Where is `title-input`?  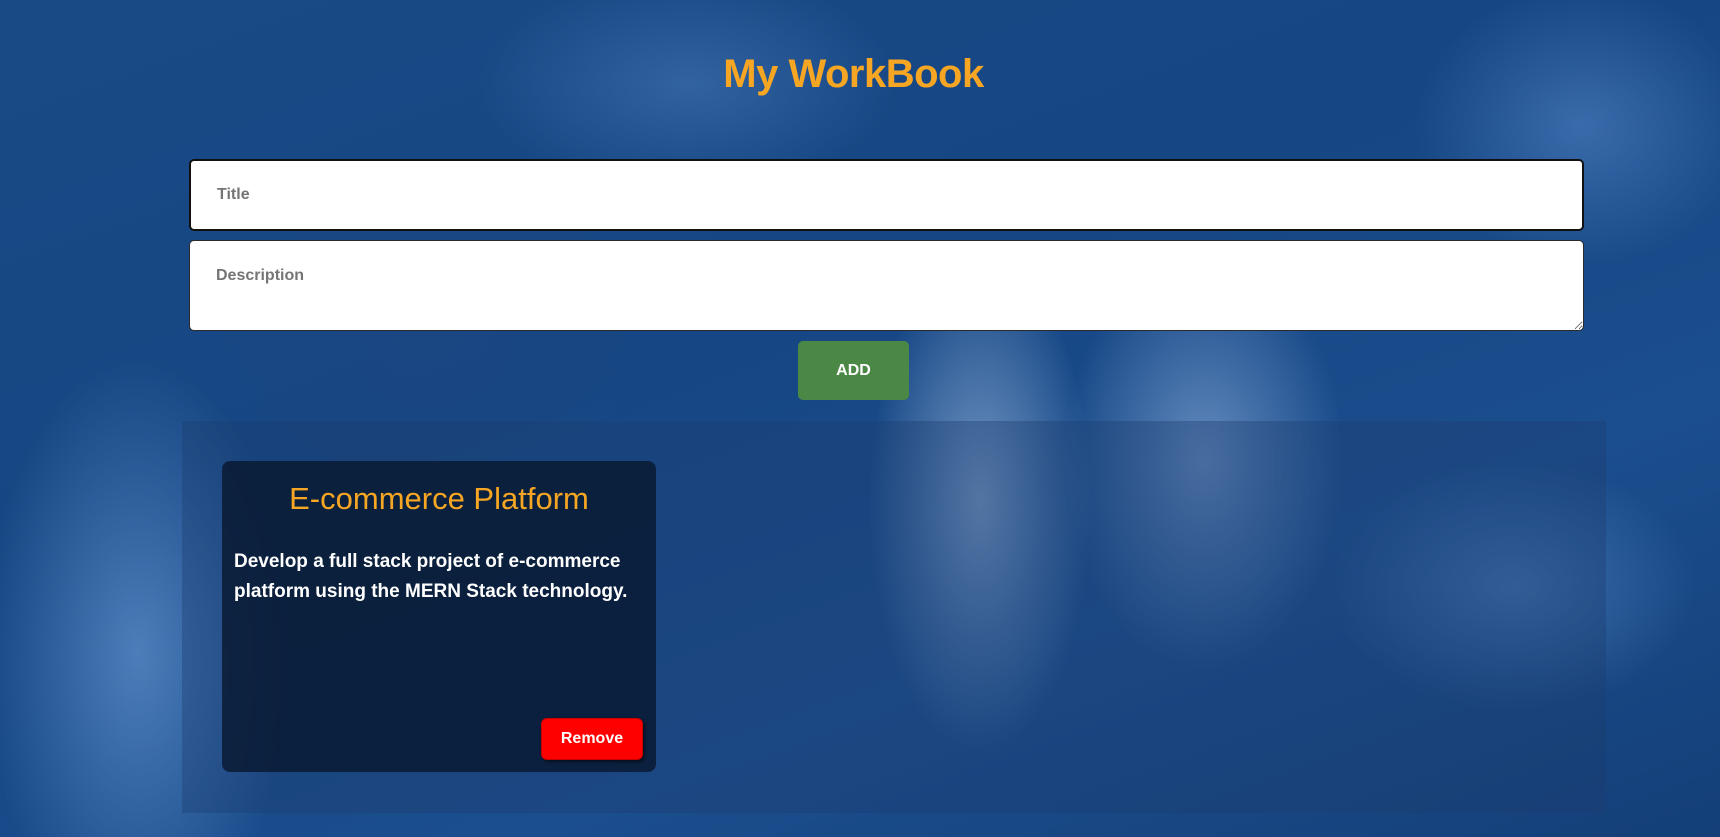
title-input is located at coordinates (886, 195).